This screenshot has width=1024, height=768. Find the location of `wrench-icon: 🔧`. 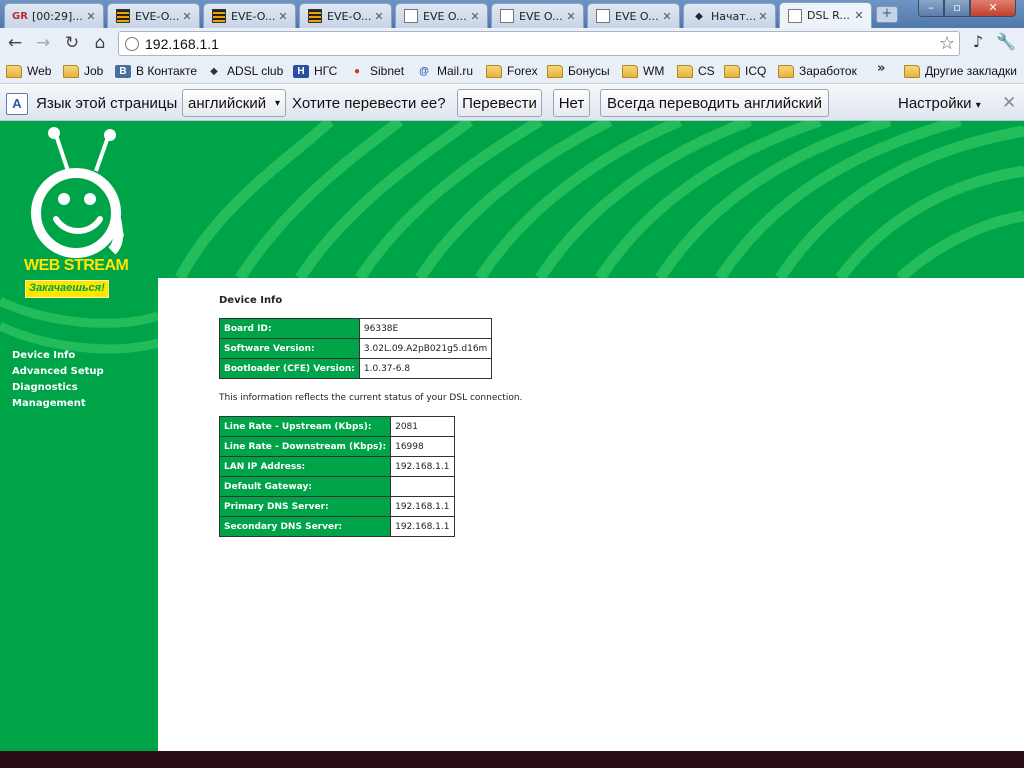

wrench-icon: 🔧 is located at coordinates (1006, 41).